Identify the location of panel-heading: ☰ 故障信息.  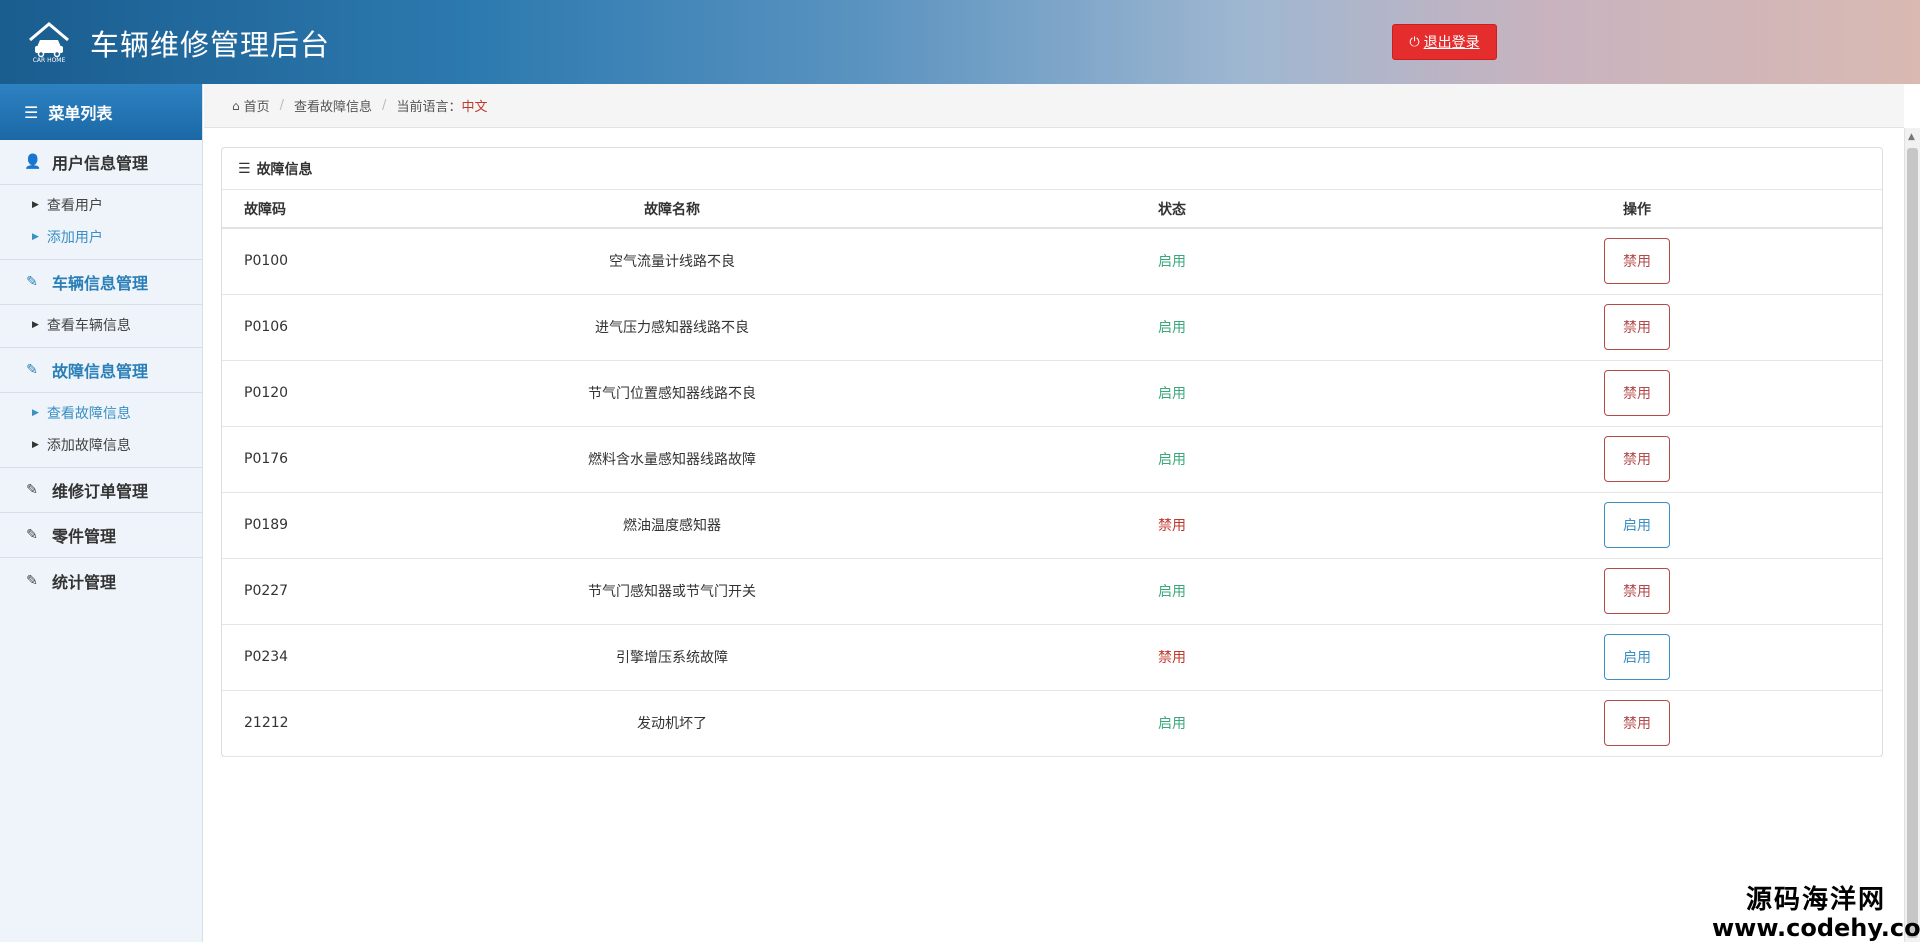
(1052, 169).